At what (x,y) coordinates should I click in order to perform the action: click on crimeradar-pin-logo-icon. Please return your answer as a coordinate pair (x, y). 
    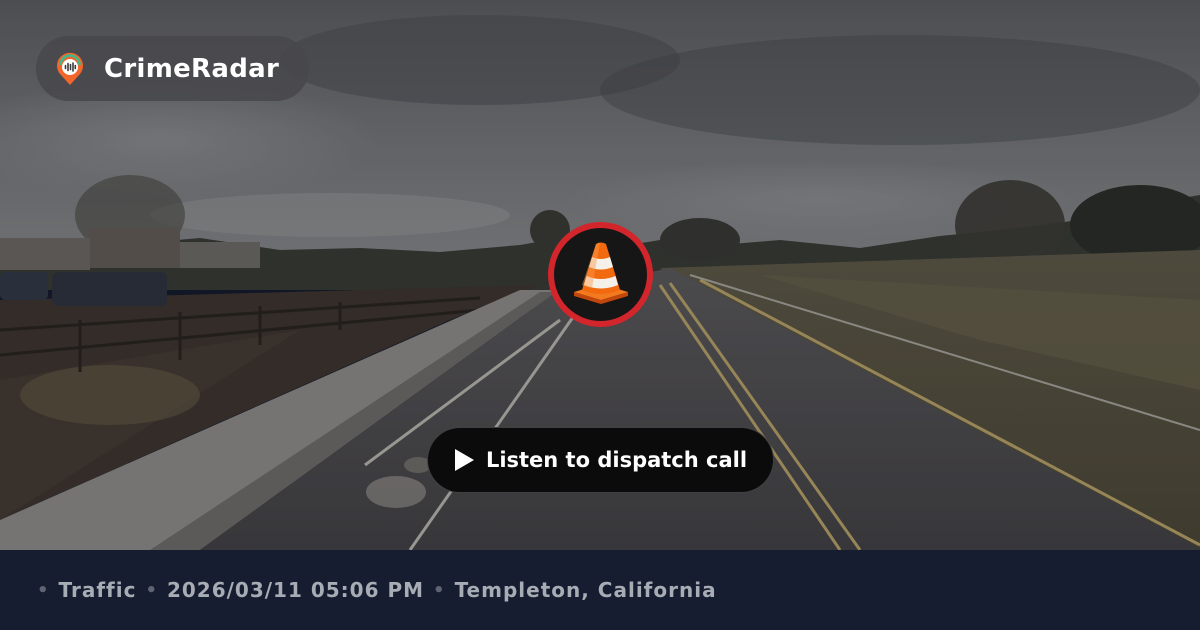
    Looking at the image, I should click on (70, 69).